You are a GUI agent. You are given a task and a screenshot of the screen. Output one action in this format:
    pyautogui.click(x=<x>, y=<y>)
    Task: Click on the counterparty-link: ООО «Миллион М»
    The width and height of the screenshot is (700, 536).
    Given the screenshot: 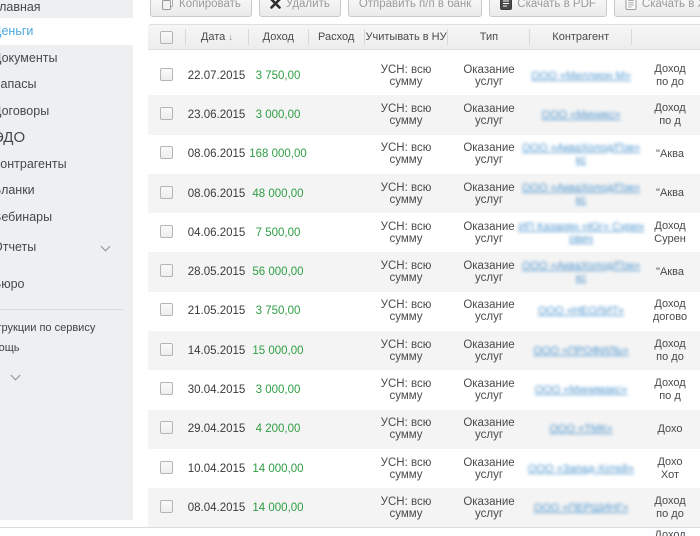 What is the action you would take?
    pyautogui.click(x=581, y=76)
    